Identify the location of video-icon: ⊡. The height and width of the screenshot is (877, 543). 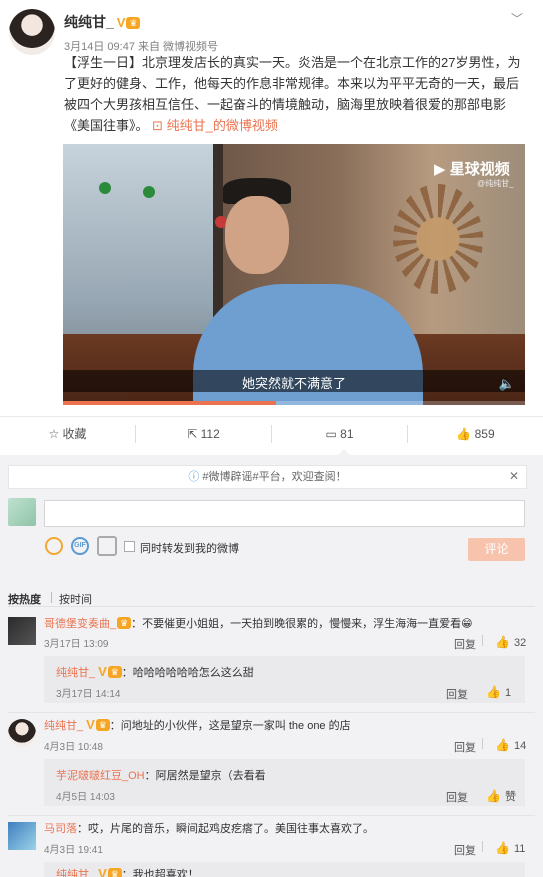
(159, 125).